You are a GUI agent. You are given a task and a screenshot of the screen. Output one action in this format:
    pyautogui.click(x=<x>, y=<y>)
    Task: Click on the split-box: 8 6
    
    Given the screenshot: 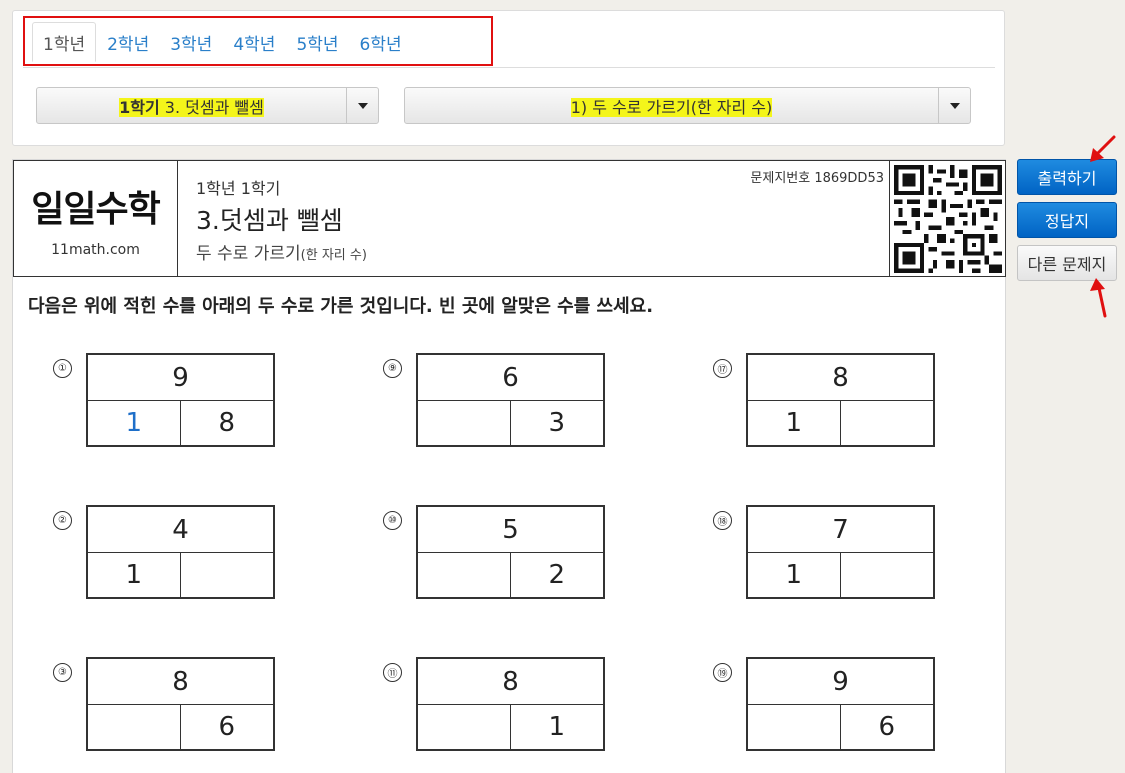 What is the action you would take?
    pyautogui.click(x=180, y=704)
    